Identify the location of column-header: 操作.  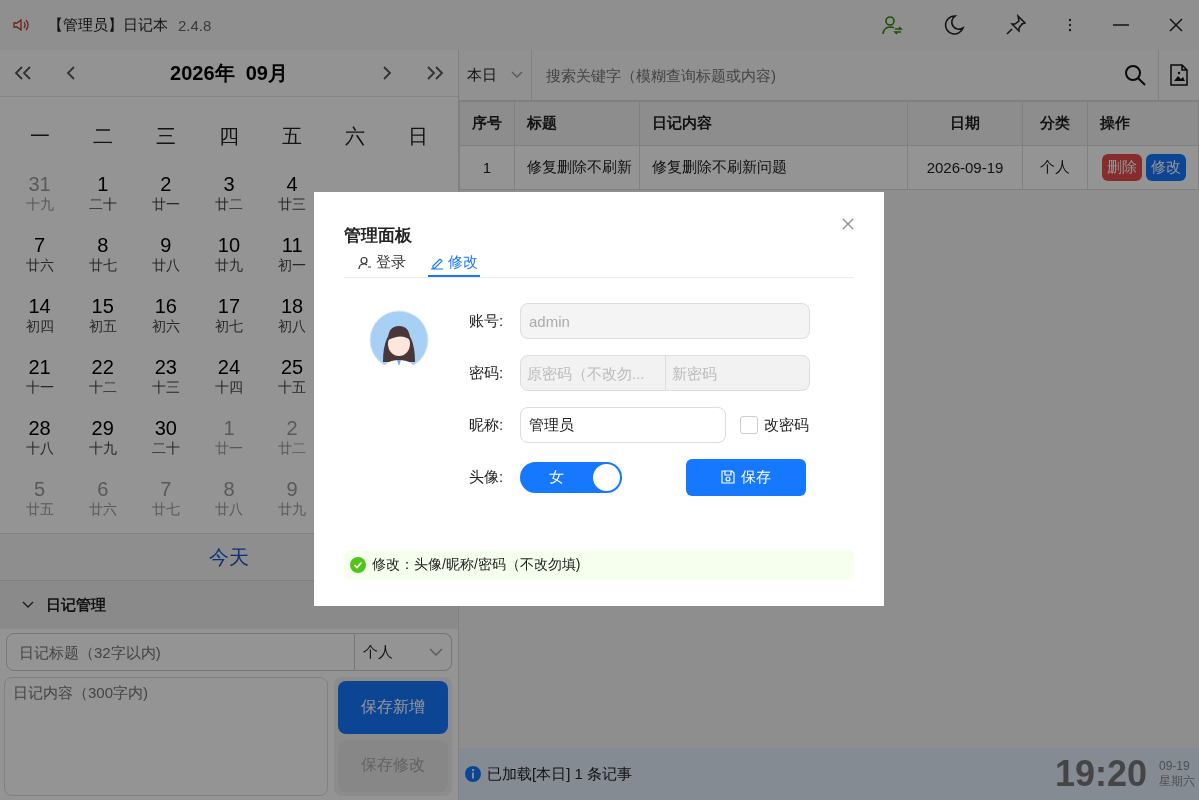
(1143, 123).